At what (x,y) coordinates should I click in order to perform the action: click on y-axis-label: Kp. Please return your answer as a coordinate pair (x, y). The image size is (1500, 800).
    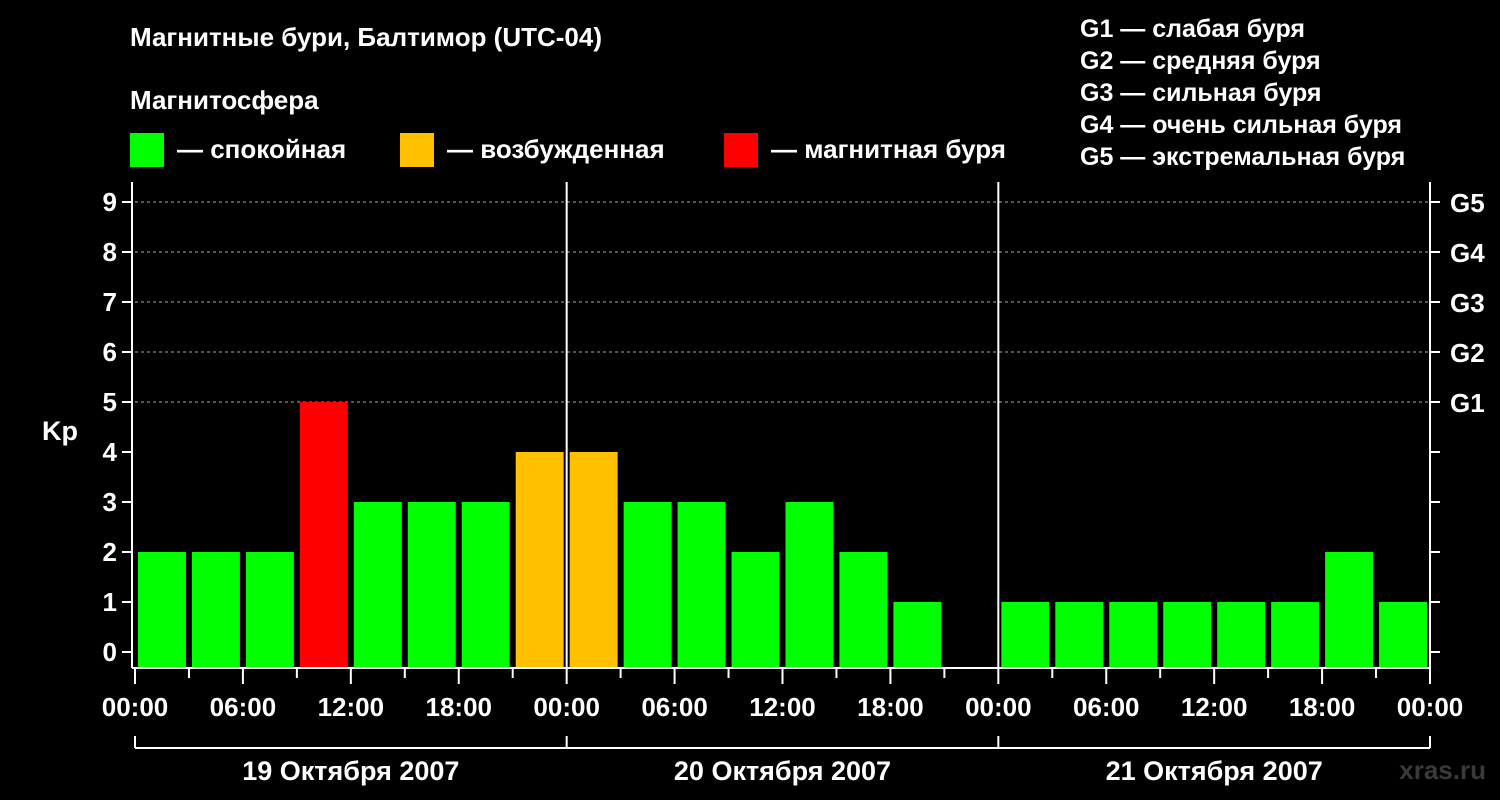
    Looking at the image, I should click on (60, 431).